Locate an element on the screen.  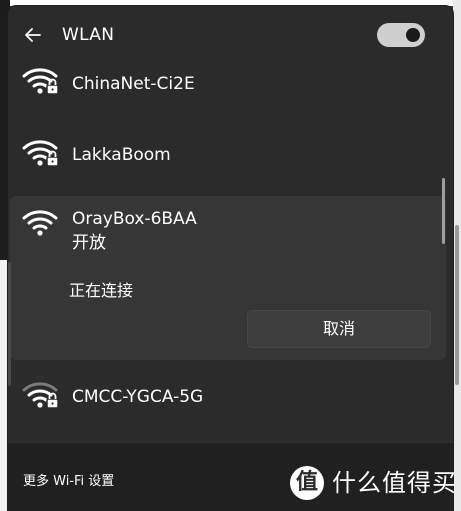
network-item: LakkaBoom is located at coordinates (226, 154).